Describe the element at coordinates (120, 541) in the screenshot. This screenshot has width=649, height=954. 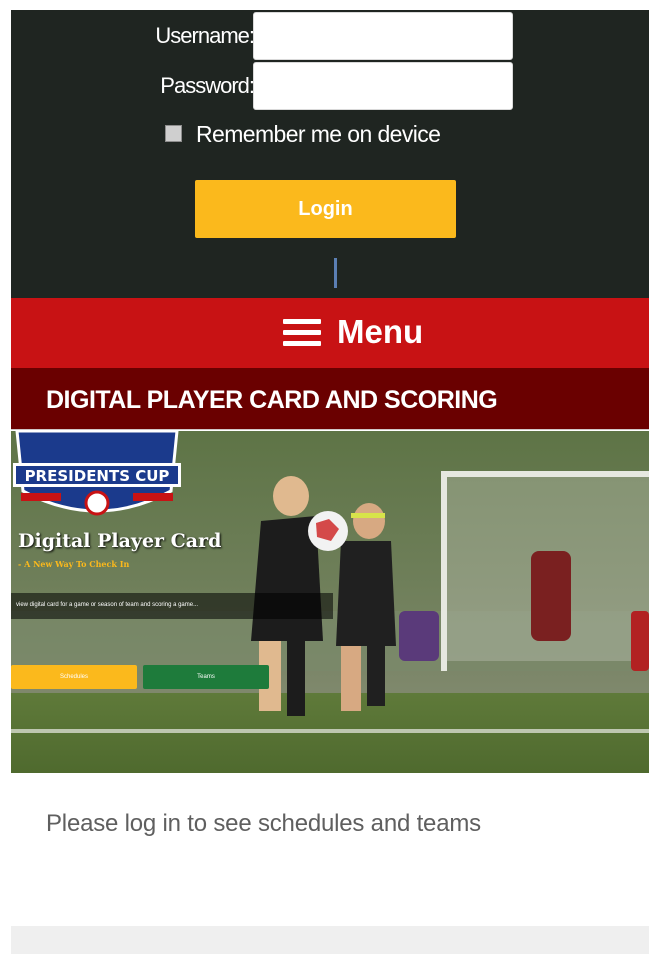
I see `hero-title: Digital Player Card` at that location.